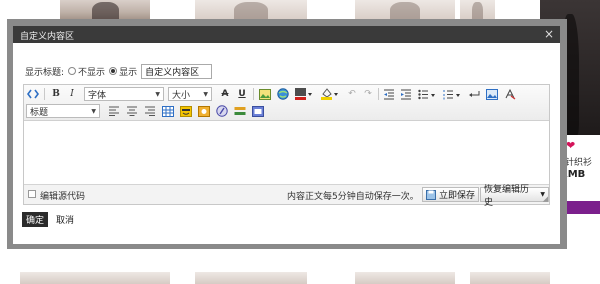 This screenshot has height=284, width=600. What do you see at coordinates (33, 94) in the screenshot?
I see `source-code-icon` at bounding box center [33, 94].